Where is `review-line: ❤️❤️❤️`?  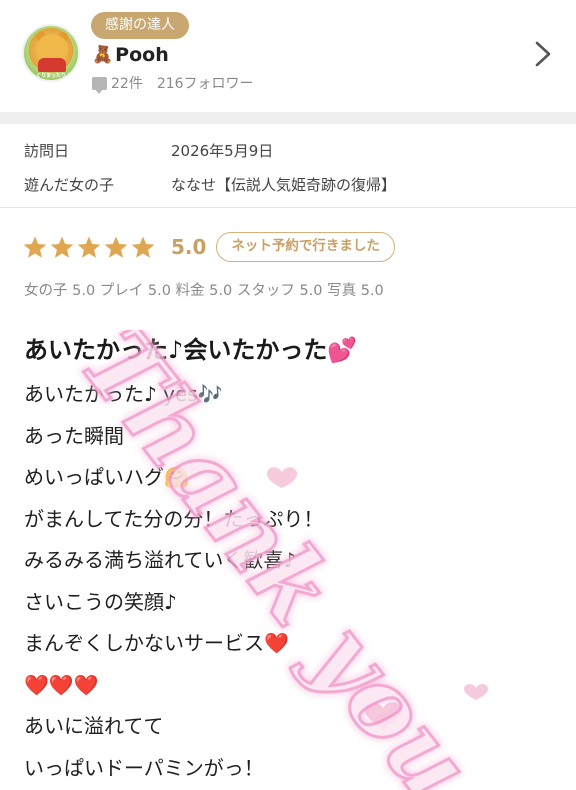
review-line: ❤️❤️❤️ is located at coordinates (61, 684).